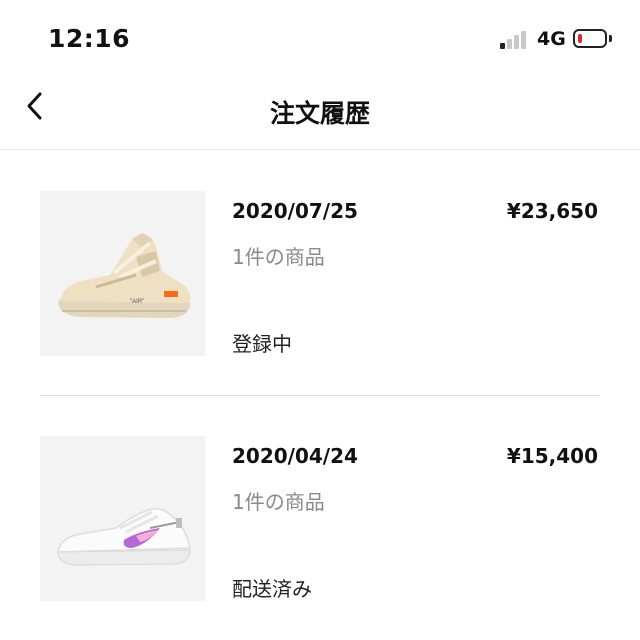 This screenshot has height=640, width=640. What do you see at coordinates (320, 40) in the screenshot?
I see `status-bar: 12:16 4G` at bounding box center [320, 40].